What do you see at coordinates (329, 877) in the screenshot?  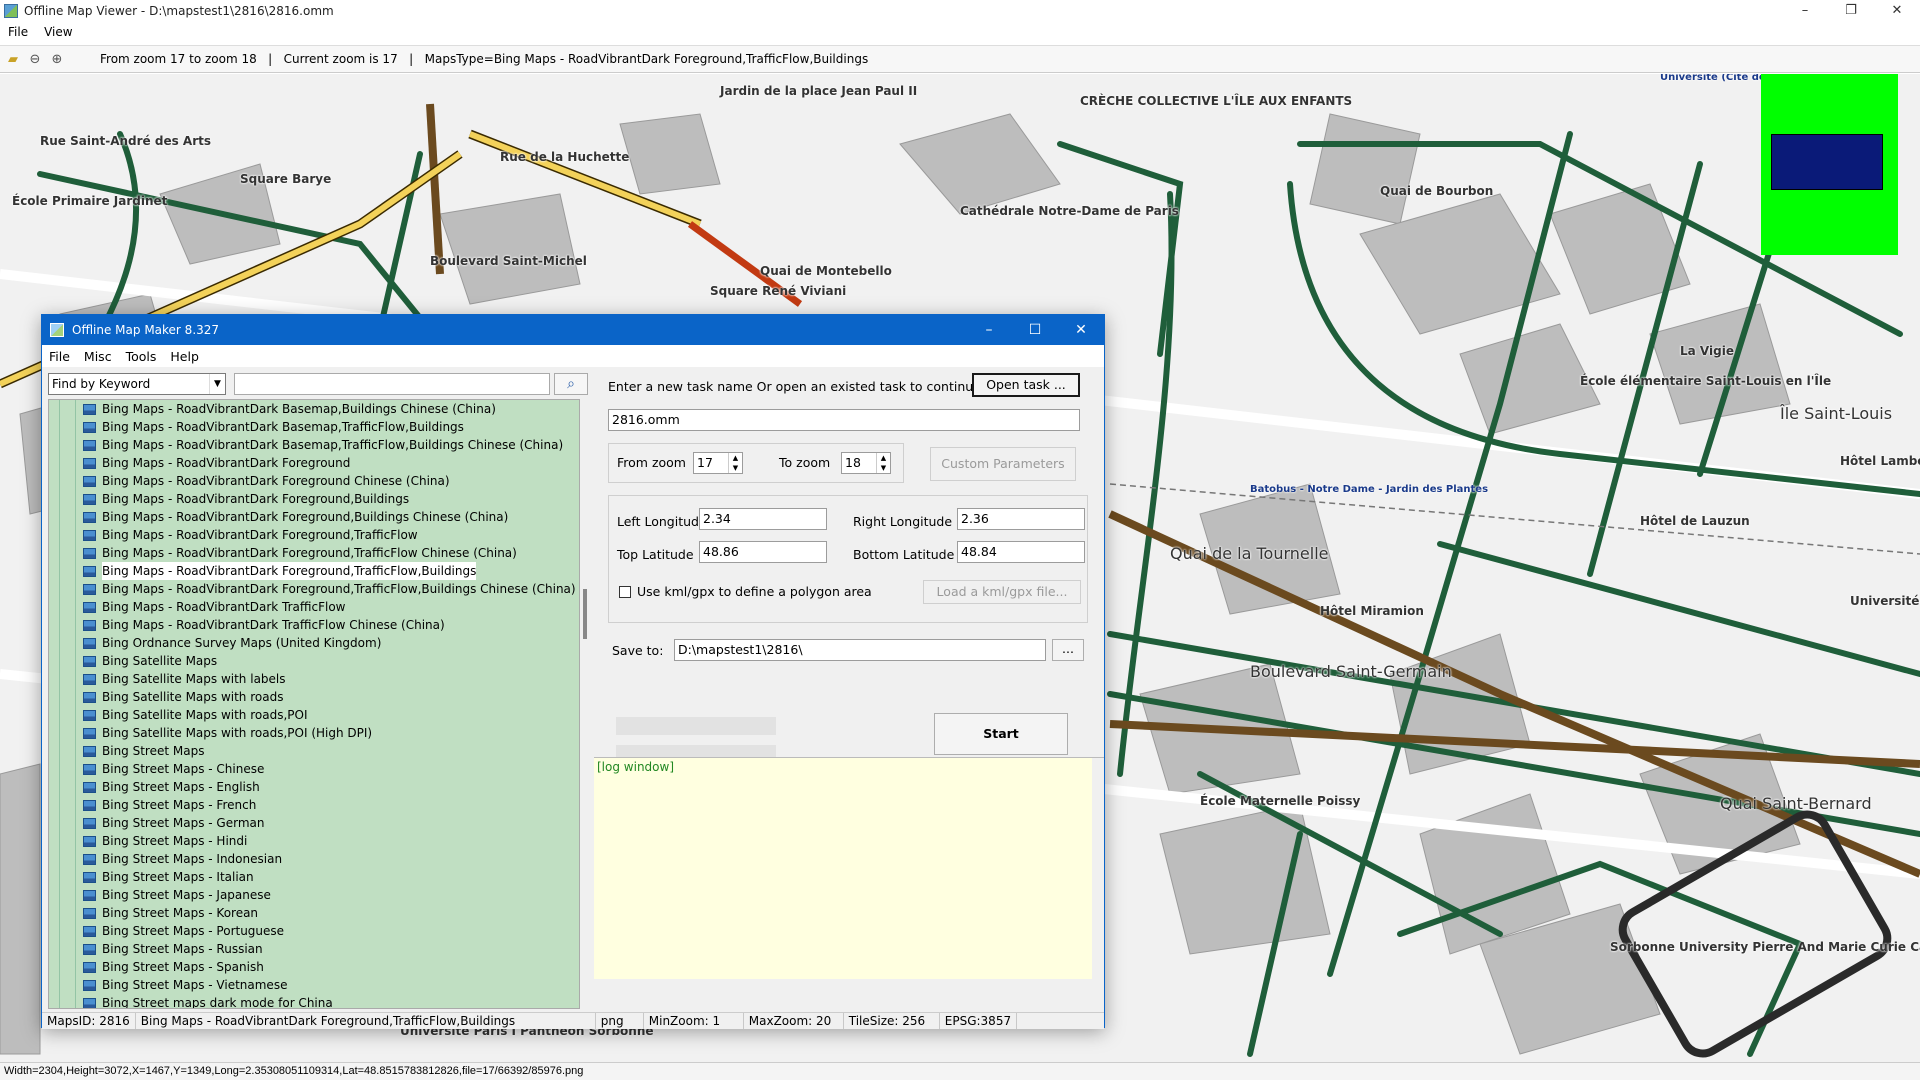 I see `list-item: Bing Street Maps - Italian` at bounding box center [329, 877].